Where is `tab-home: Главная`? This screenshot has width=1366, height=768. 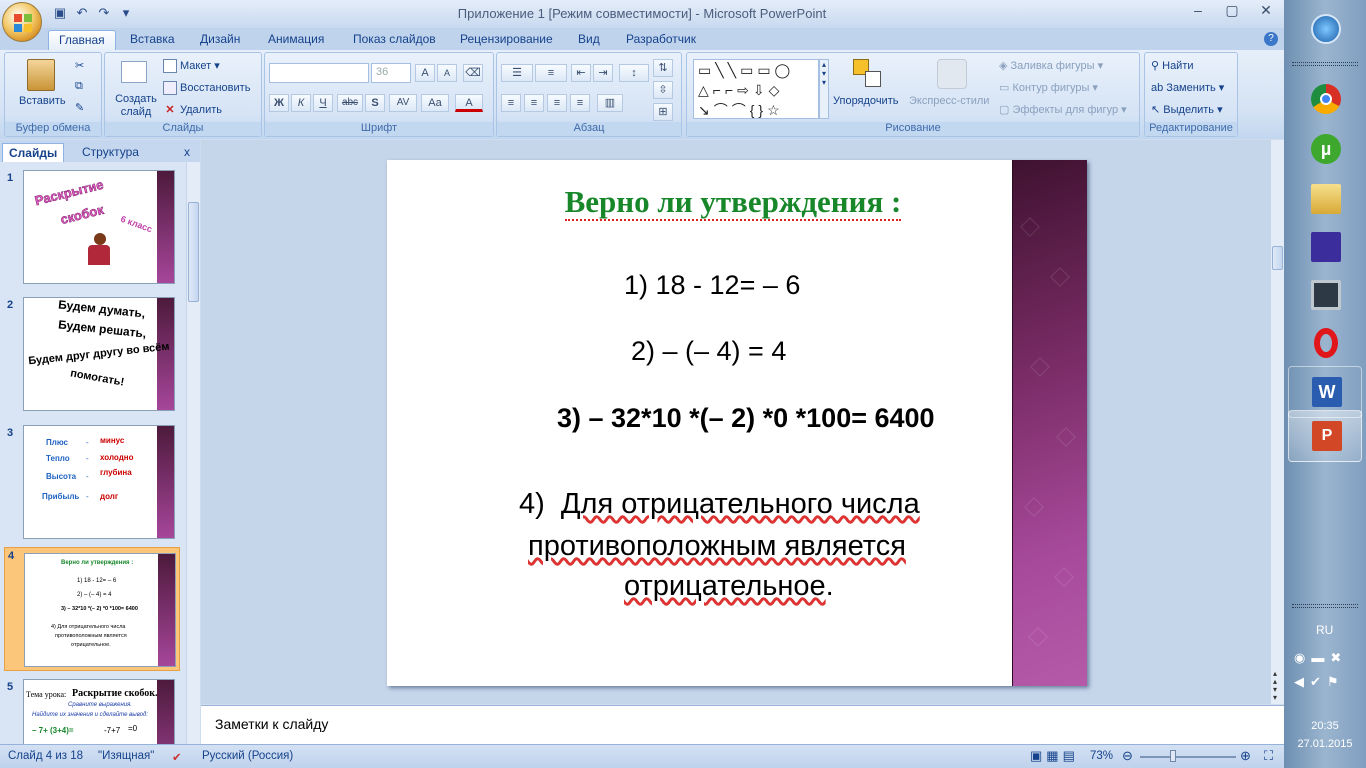 tab-home: Главная is located at coordinates (82, 40).